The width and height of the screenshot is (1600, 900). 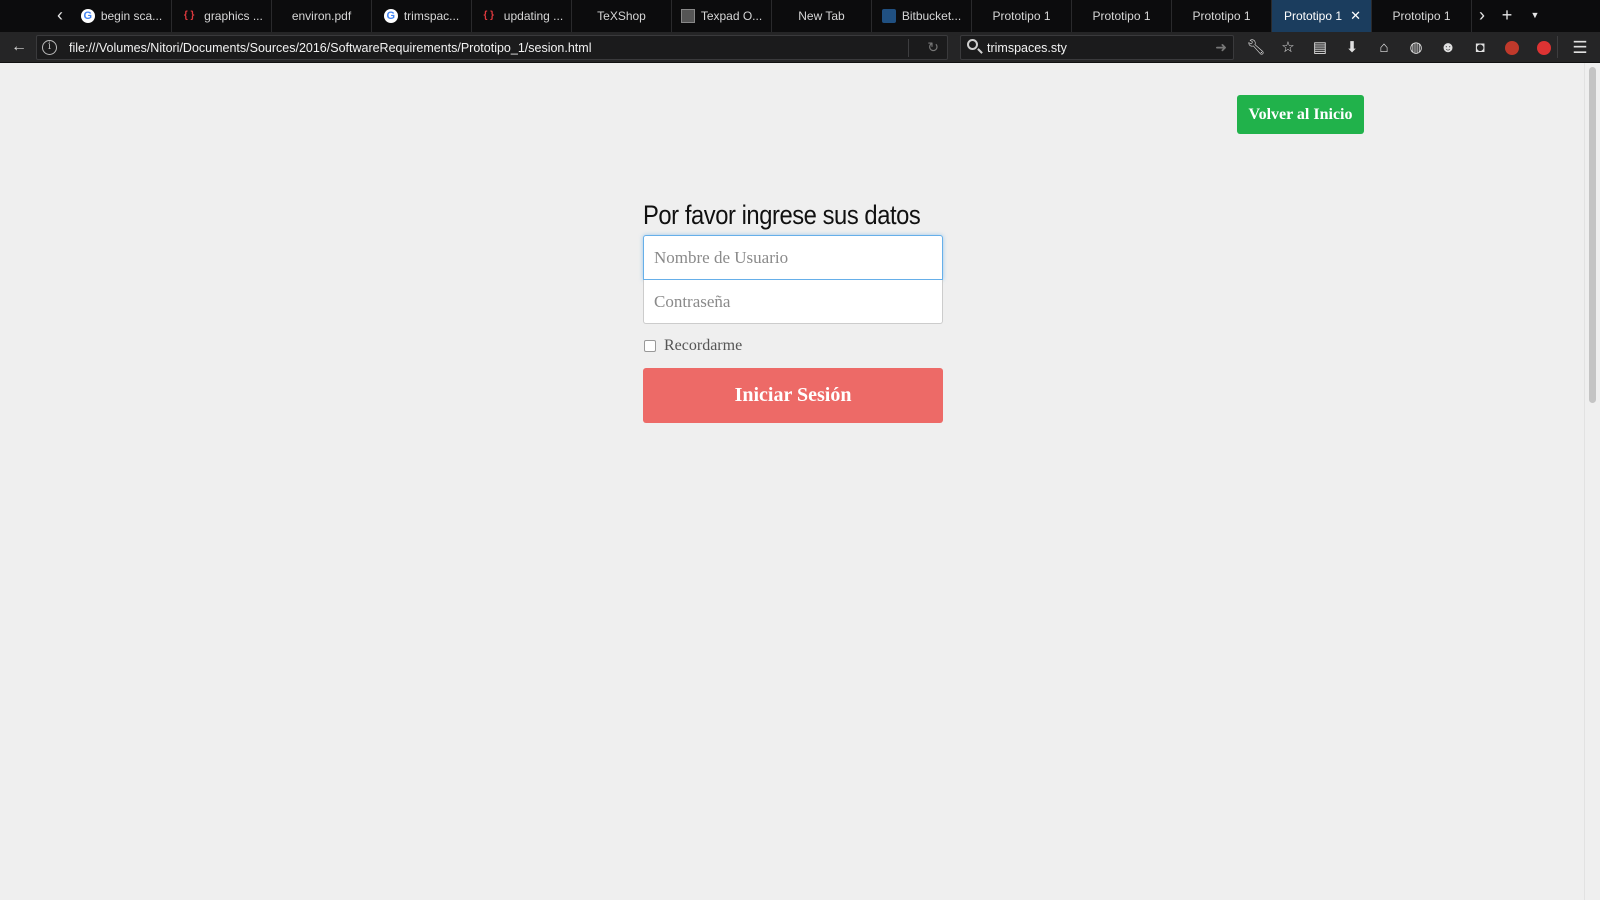 What do you see at coordinates (1416, 47) in the screenshot?
I see `network-icon: ◍` at bounding box center [1416, 47].